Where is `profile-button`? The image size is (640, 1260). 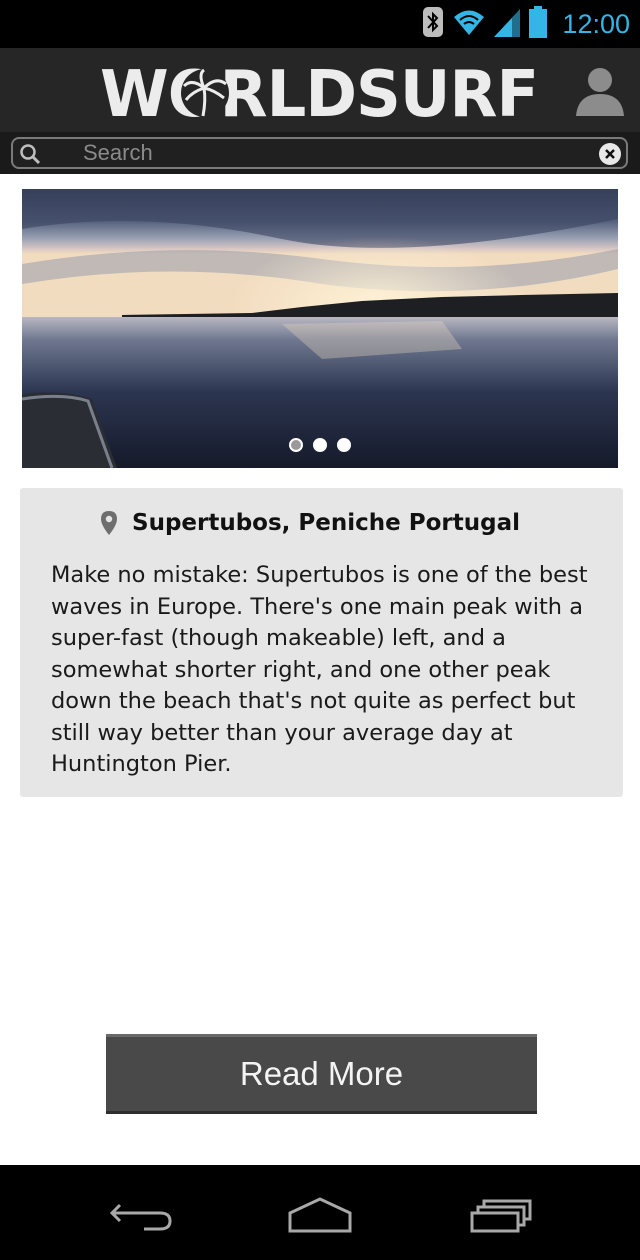 profile-button is located at coordinates (600, 90).